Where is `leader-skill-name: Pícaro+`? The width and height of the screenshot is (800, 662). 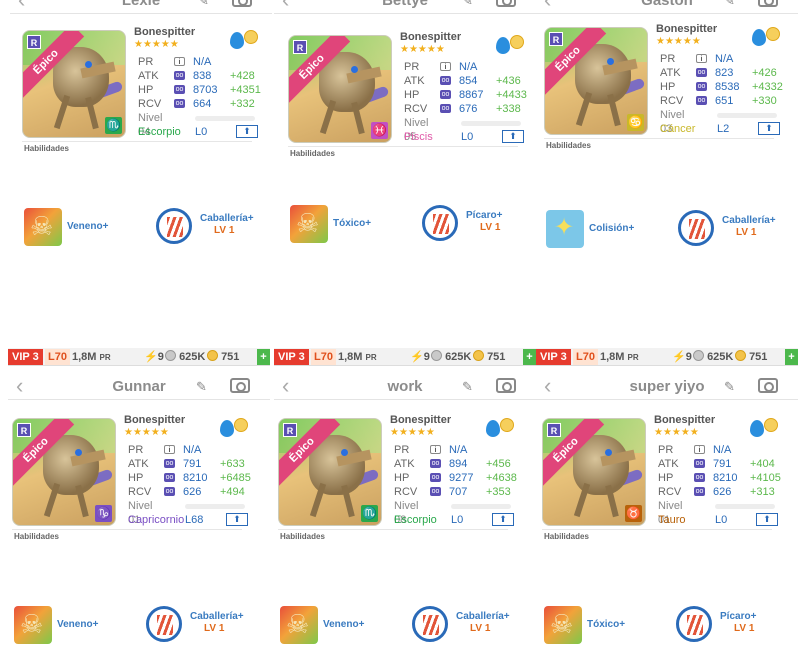
leader-skill-name: Pícaro+ is located at coordinates (738, 616).